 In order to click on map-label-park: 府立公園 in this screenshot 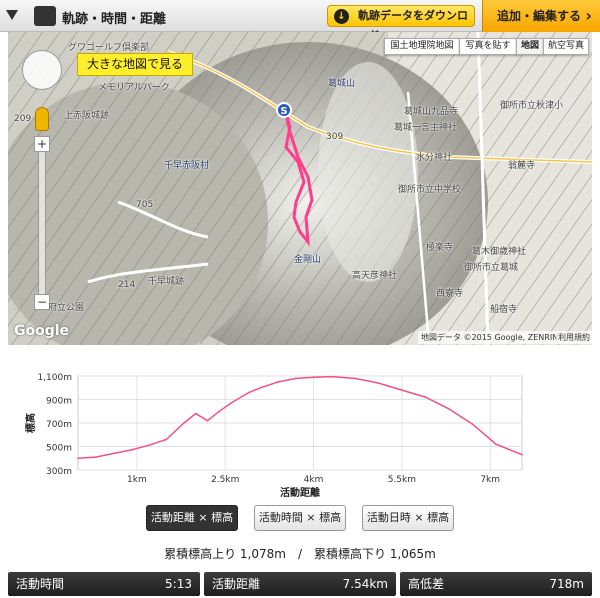, I will do `click(66, 308)`.